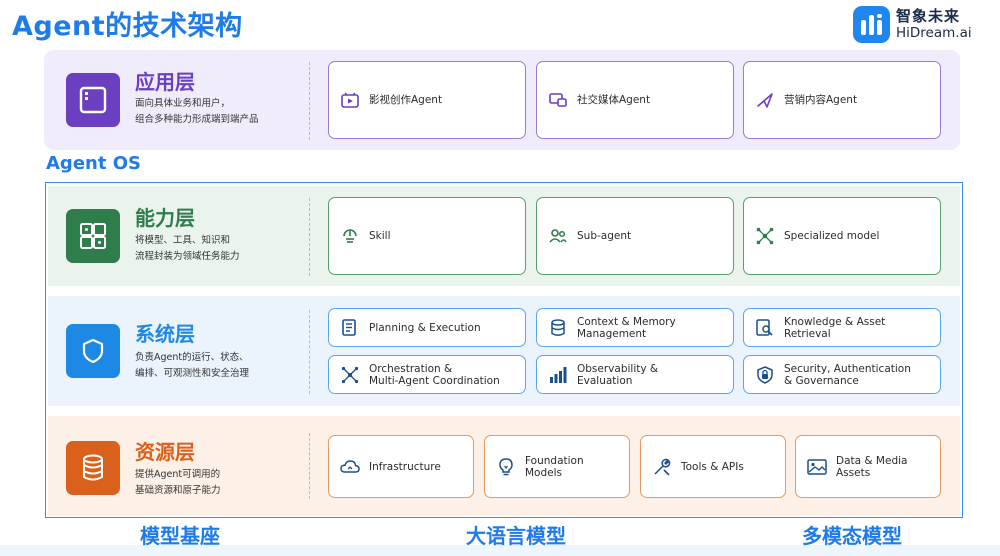 This screenshot has width=1000, height=556. I want to click on document-search-icon, so click(765, 328).